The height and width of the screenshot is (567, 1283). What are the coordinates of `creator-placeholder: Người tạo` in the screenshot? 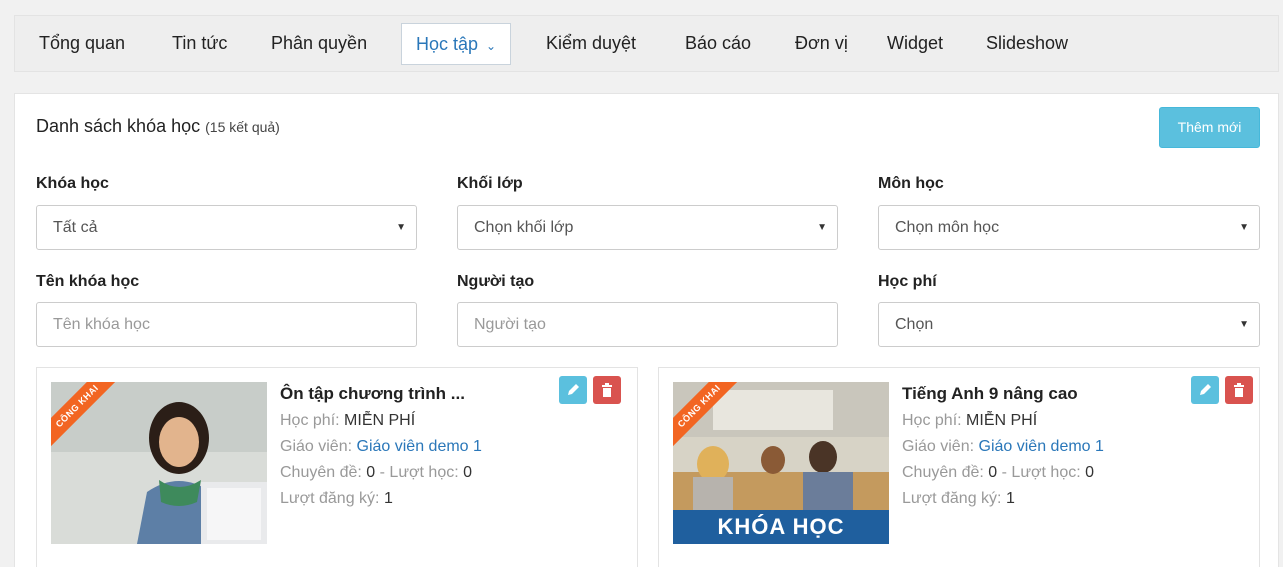 It's located at (510, 324).